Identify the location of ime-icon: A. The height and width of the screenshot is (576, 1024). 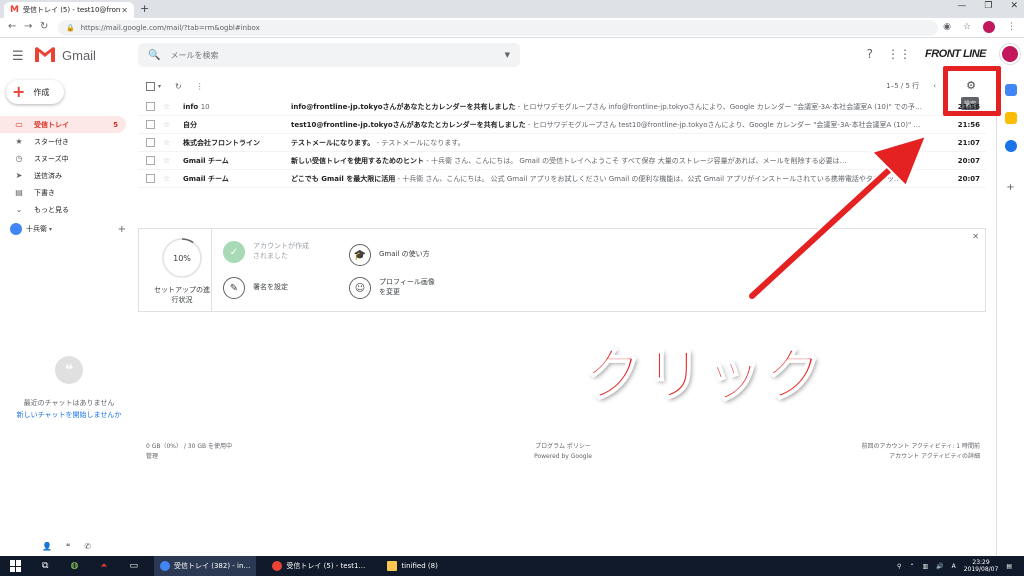
(954, 566).